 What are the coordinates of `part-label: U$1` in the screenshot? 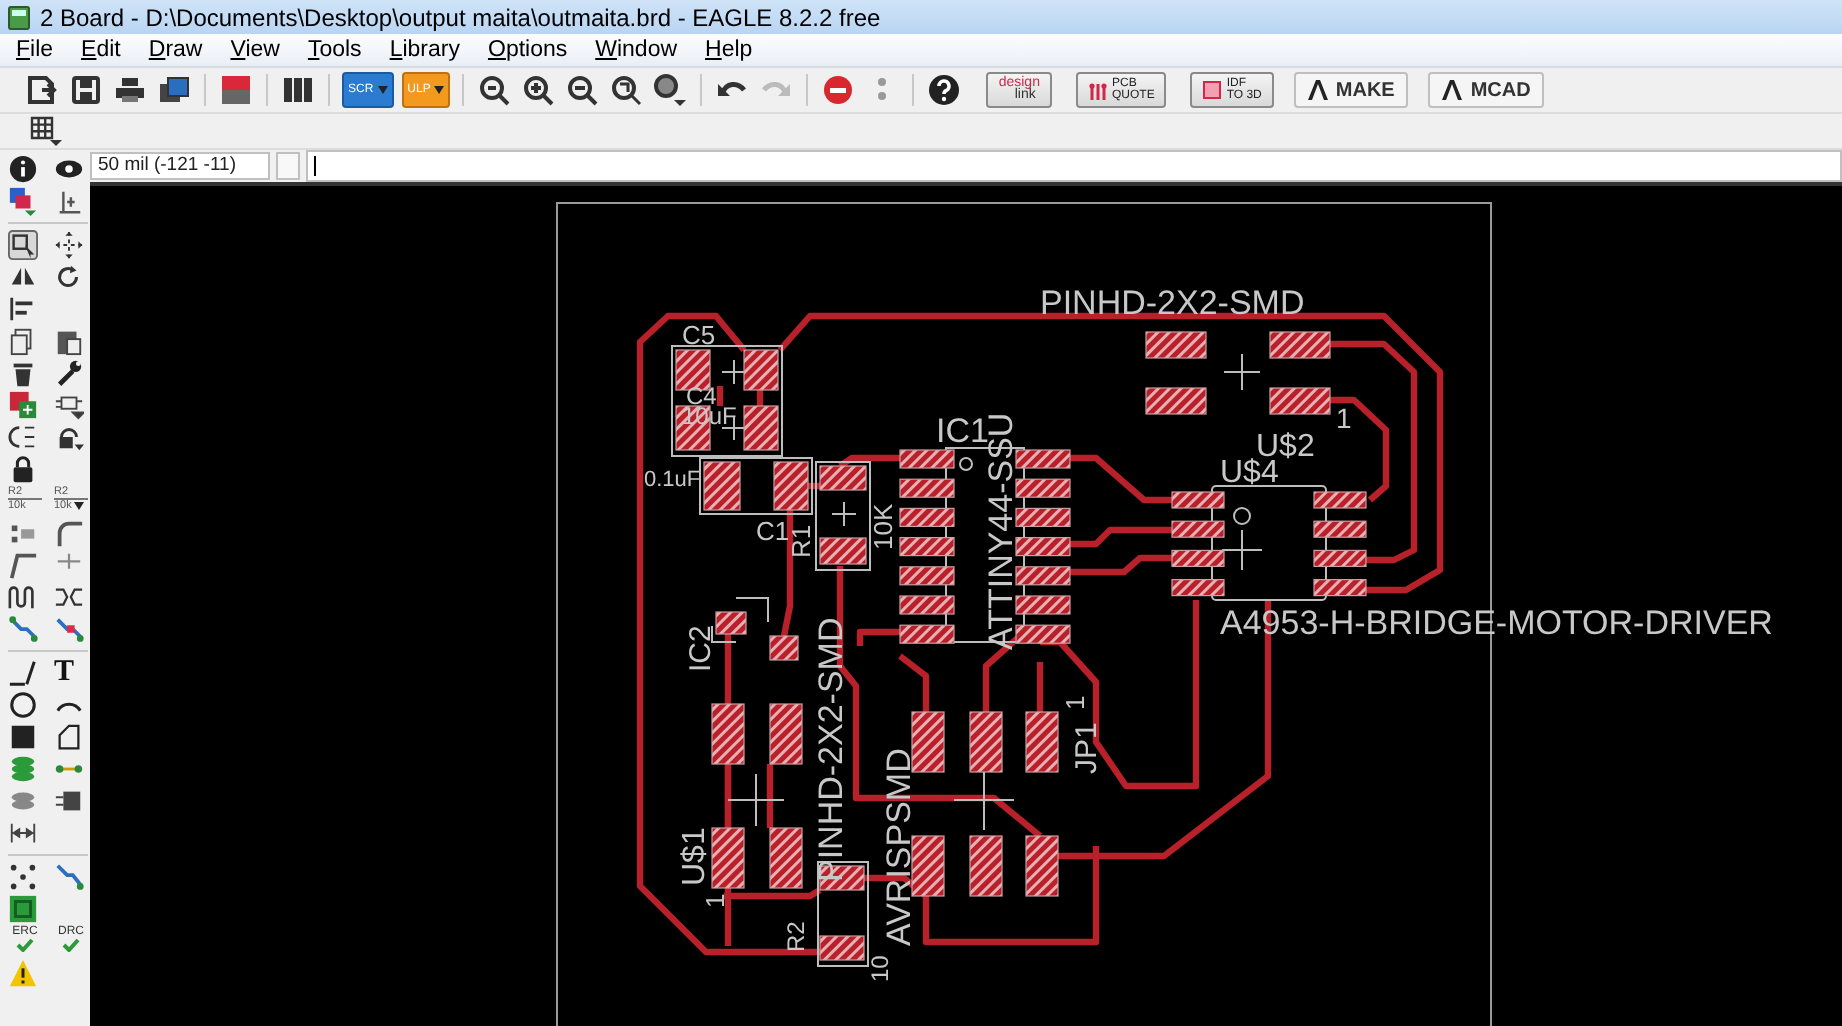 It's located at (695, 856).